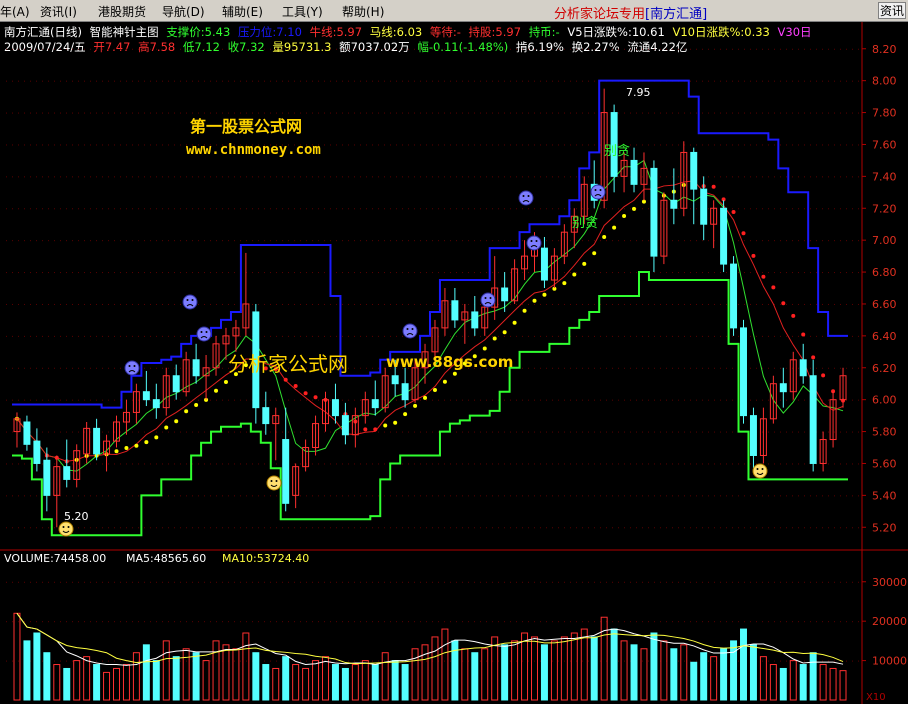  Describe the element at coordinates (15, 11) in the screenshot. I see `menu-year: 年(A)` at that location.